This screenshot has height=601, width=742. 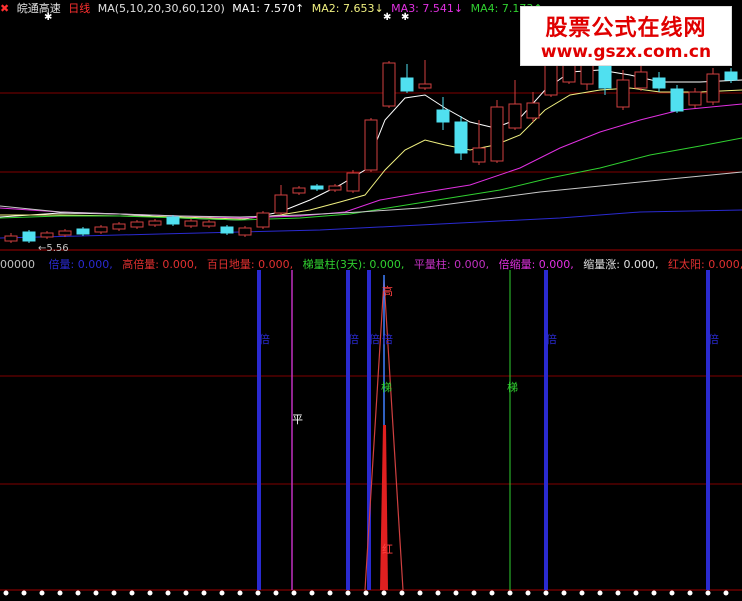 What do you see at coordinates (705, 264) in the screenshot?
I see `indicator-item: 红太阳: 0.000,` at bounding box center [705, 264].